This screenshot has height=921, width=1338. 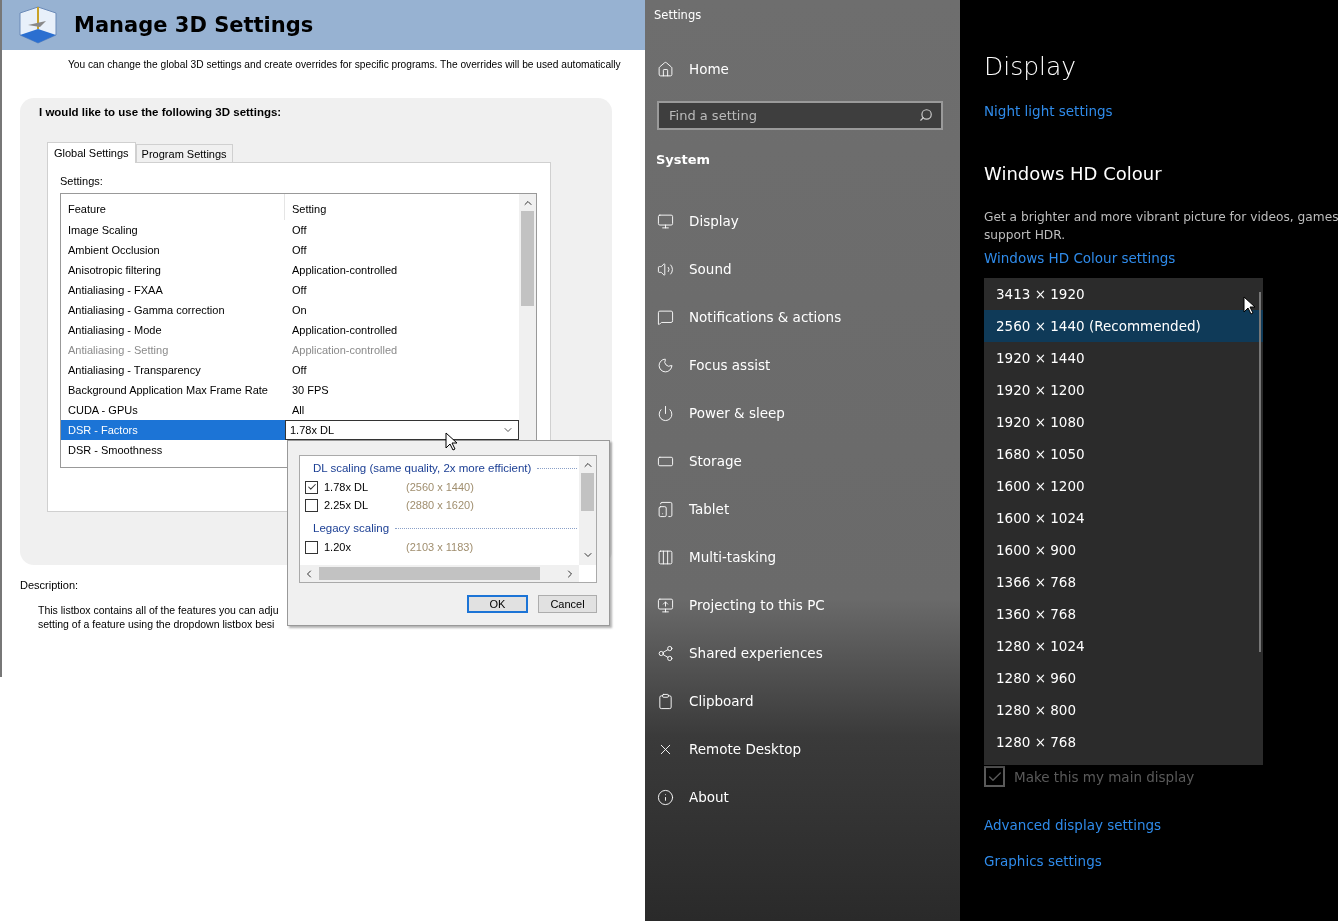 What do you see at coordinates (1123, 422) in the screenshot?
I see `resolution-option: 1920 × 1080` at bounding box center [1123, 422].